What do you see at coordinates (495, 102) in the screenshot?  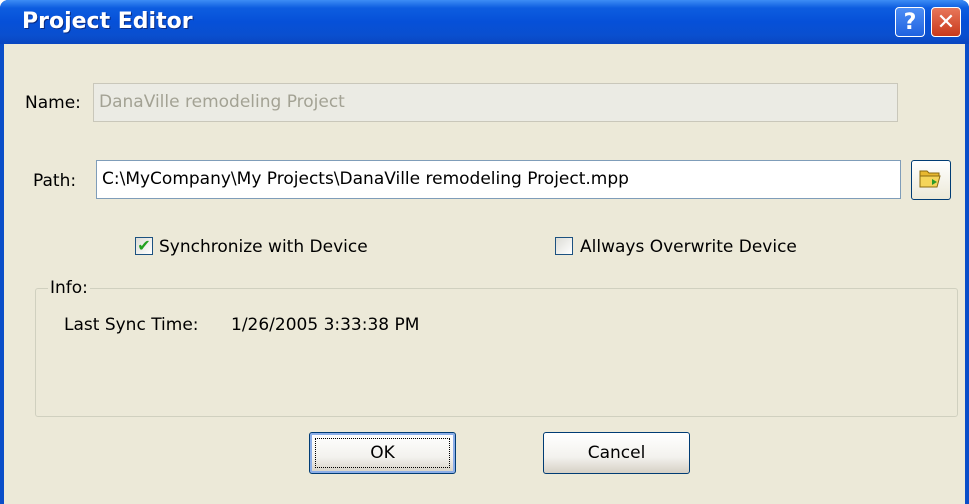 I see `name-field: DanaVille remodeling Project` at bounding box center [495, 102].